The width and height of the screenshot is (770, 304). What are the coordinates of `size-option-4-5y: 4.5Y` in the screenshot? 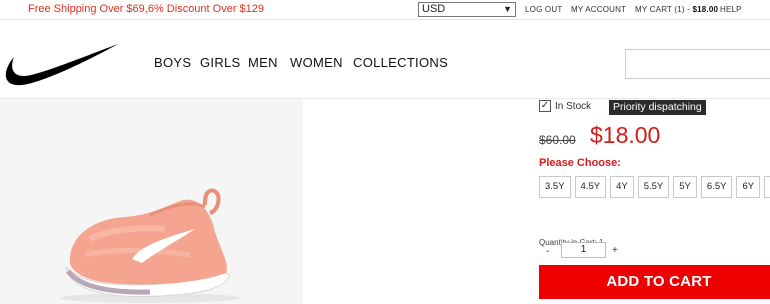 It's located at (590, 187).